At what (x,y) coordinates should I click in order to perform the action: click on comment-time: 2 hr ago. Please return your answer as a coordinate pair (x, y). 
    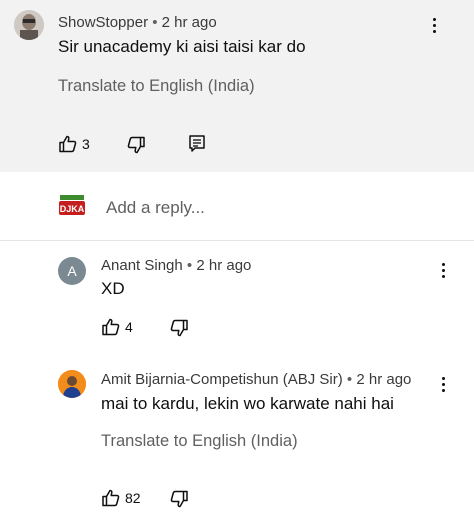
    Looking at the image, I should click on (189, 22).